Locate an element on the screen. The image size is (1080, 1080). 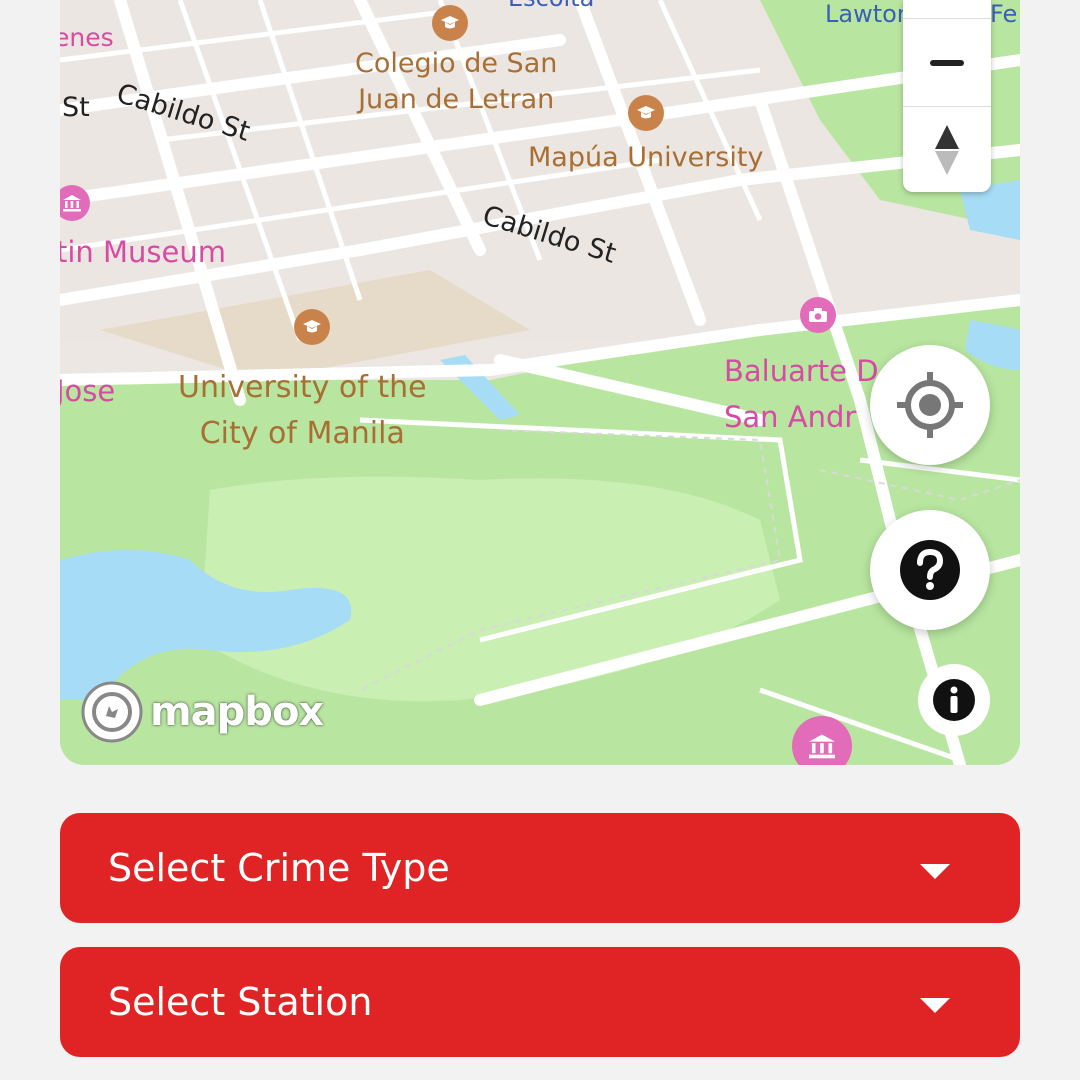
map-label-escolta: Escolta is located at coordinates (551, 6).